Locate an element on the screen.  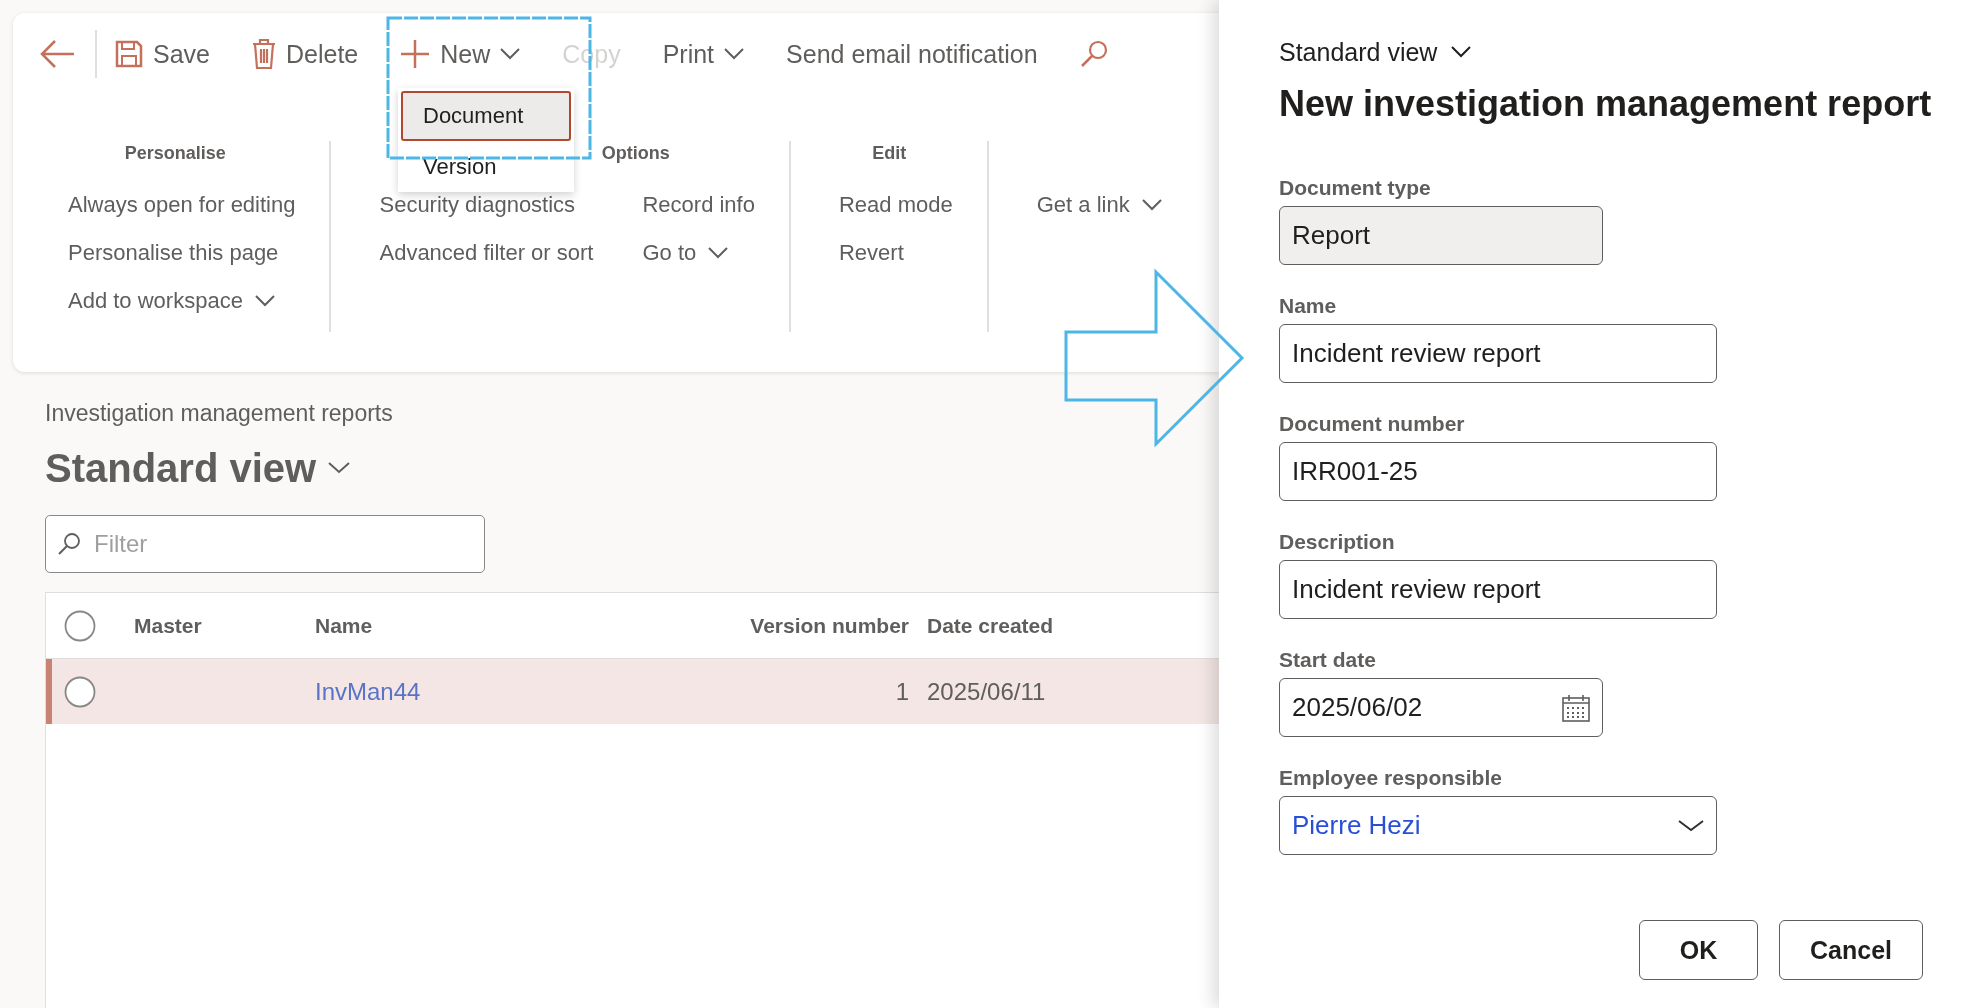
field-label: Document number is located at coordinates (1372, 424).